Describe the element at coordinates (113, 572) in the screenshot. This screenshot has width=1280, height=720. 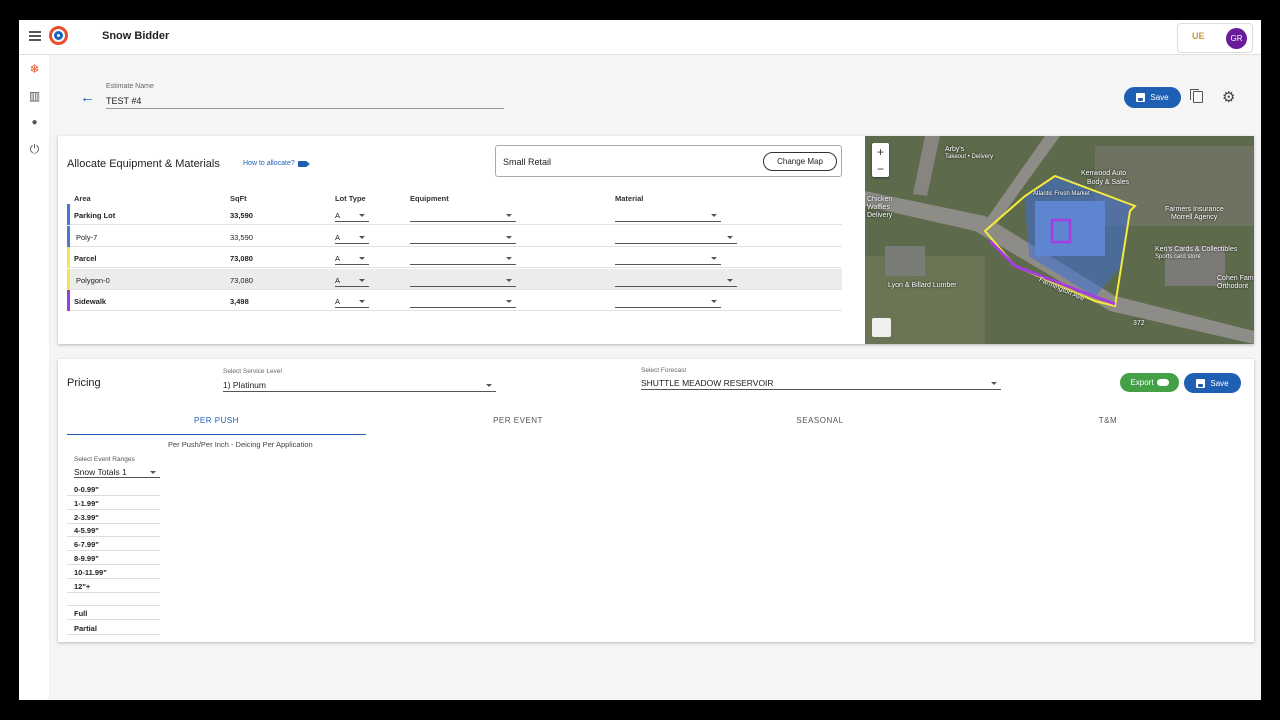
I see `range-item: 10-11.99"` at that location.